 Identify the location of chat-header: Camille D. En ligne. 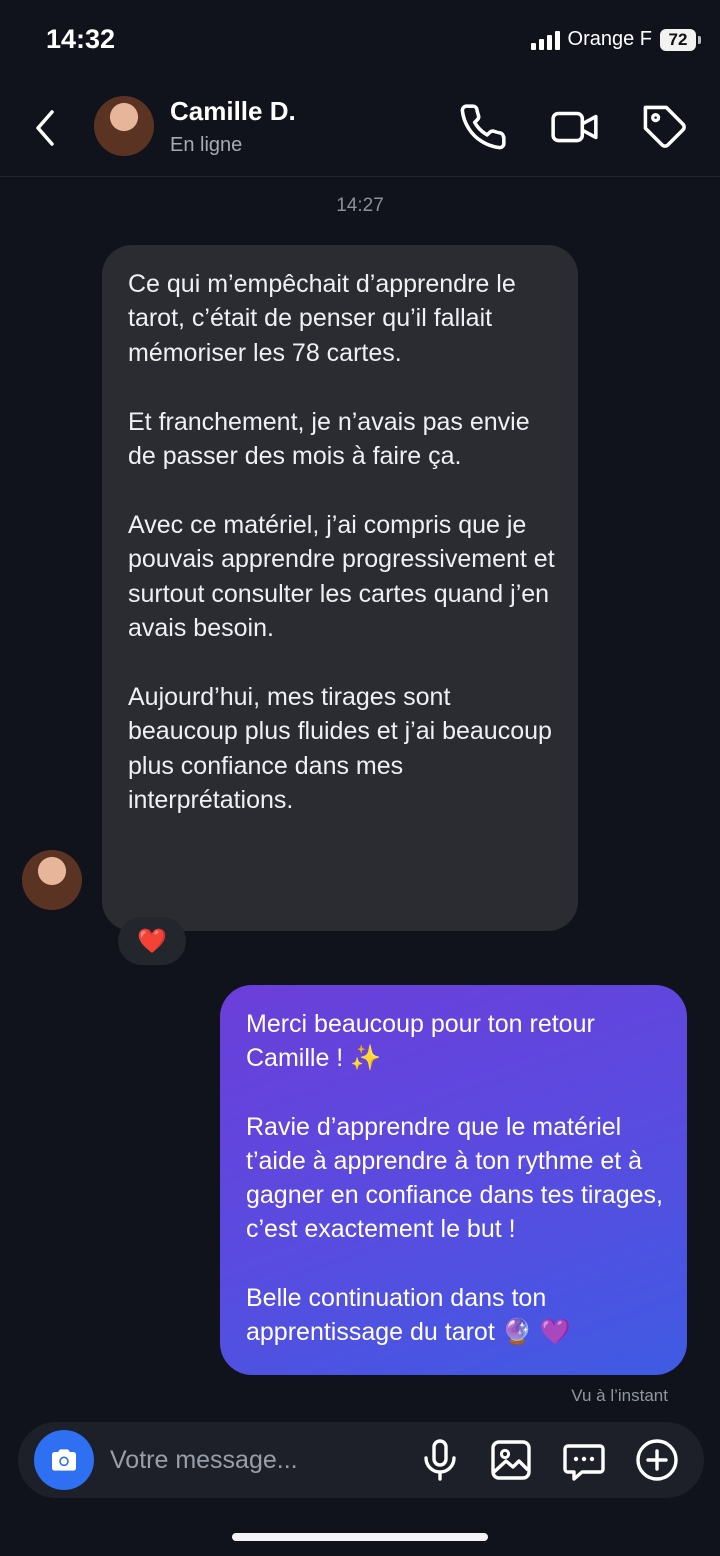
(360, 128).